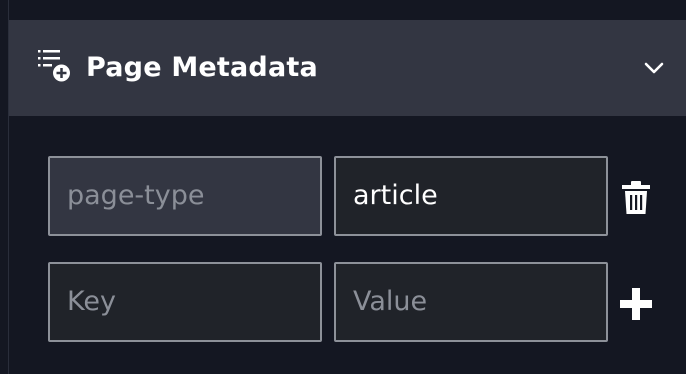 The height and width of the screenshot is (374, 686). I want to click on list-add-icon, so click(54, 66).